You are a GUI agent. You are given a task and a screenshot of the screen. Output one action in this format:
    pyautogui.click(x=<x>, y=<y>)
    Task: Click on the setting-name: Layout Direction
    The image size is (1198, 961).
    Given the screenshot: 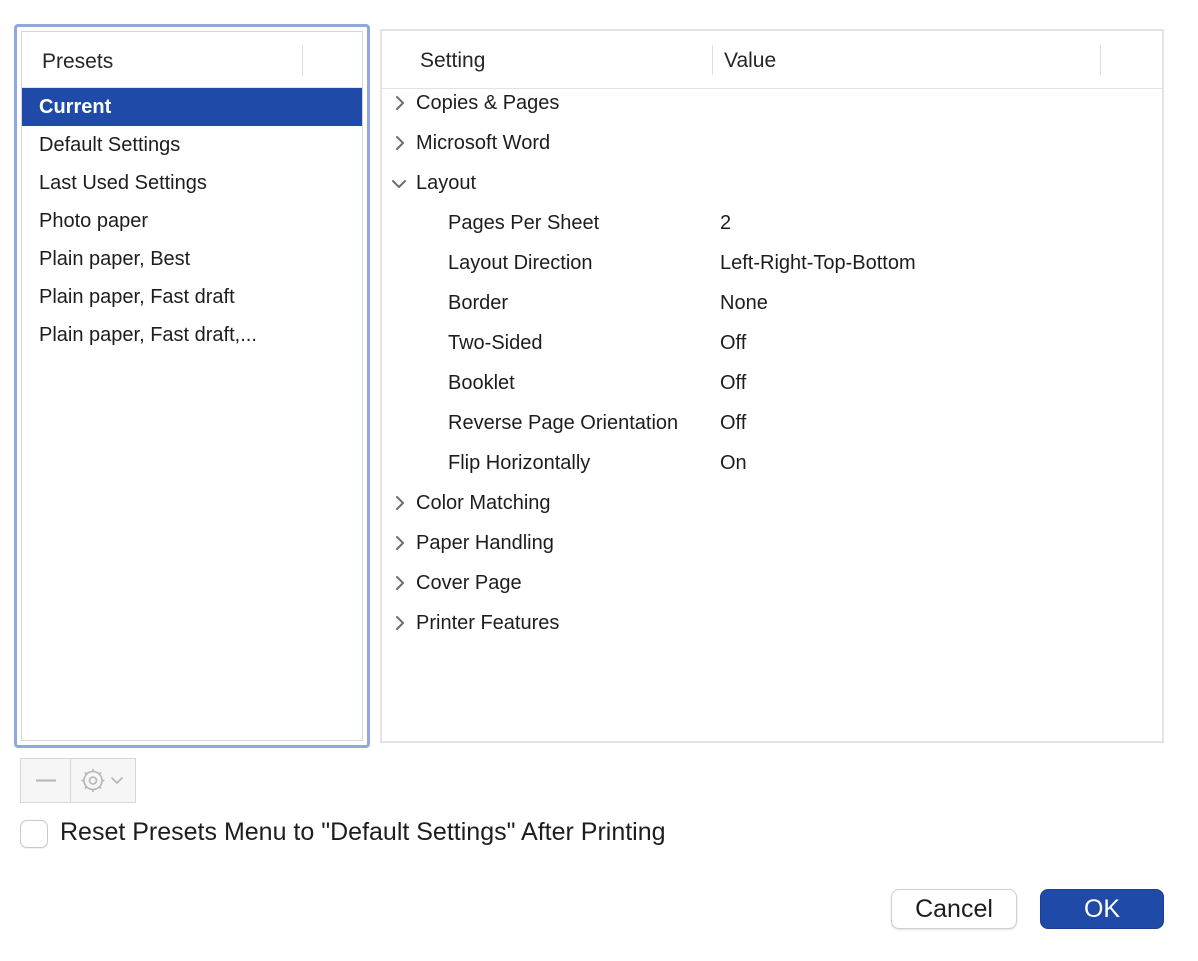 What is the action you would take?
    pyautogui.click(x=520, y=263)
    